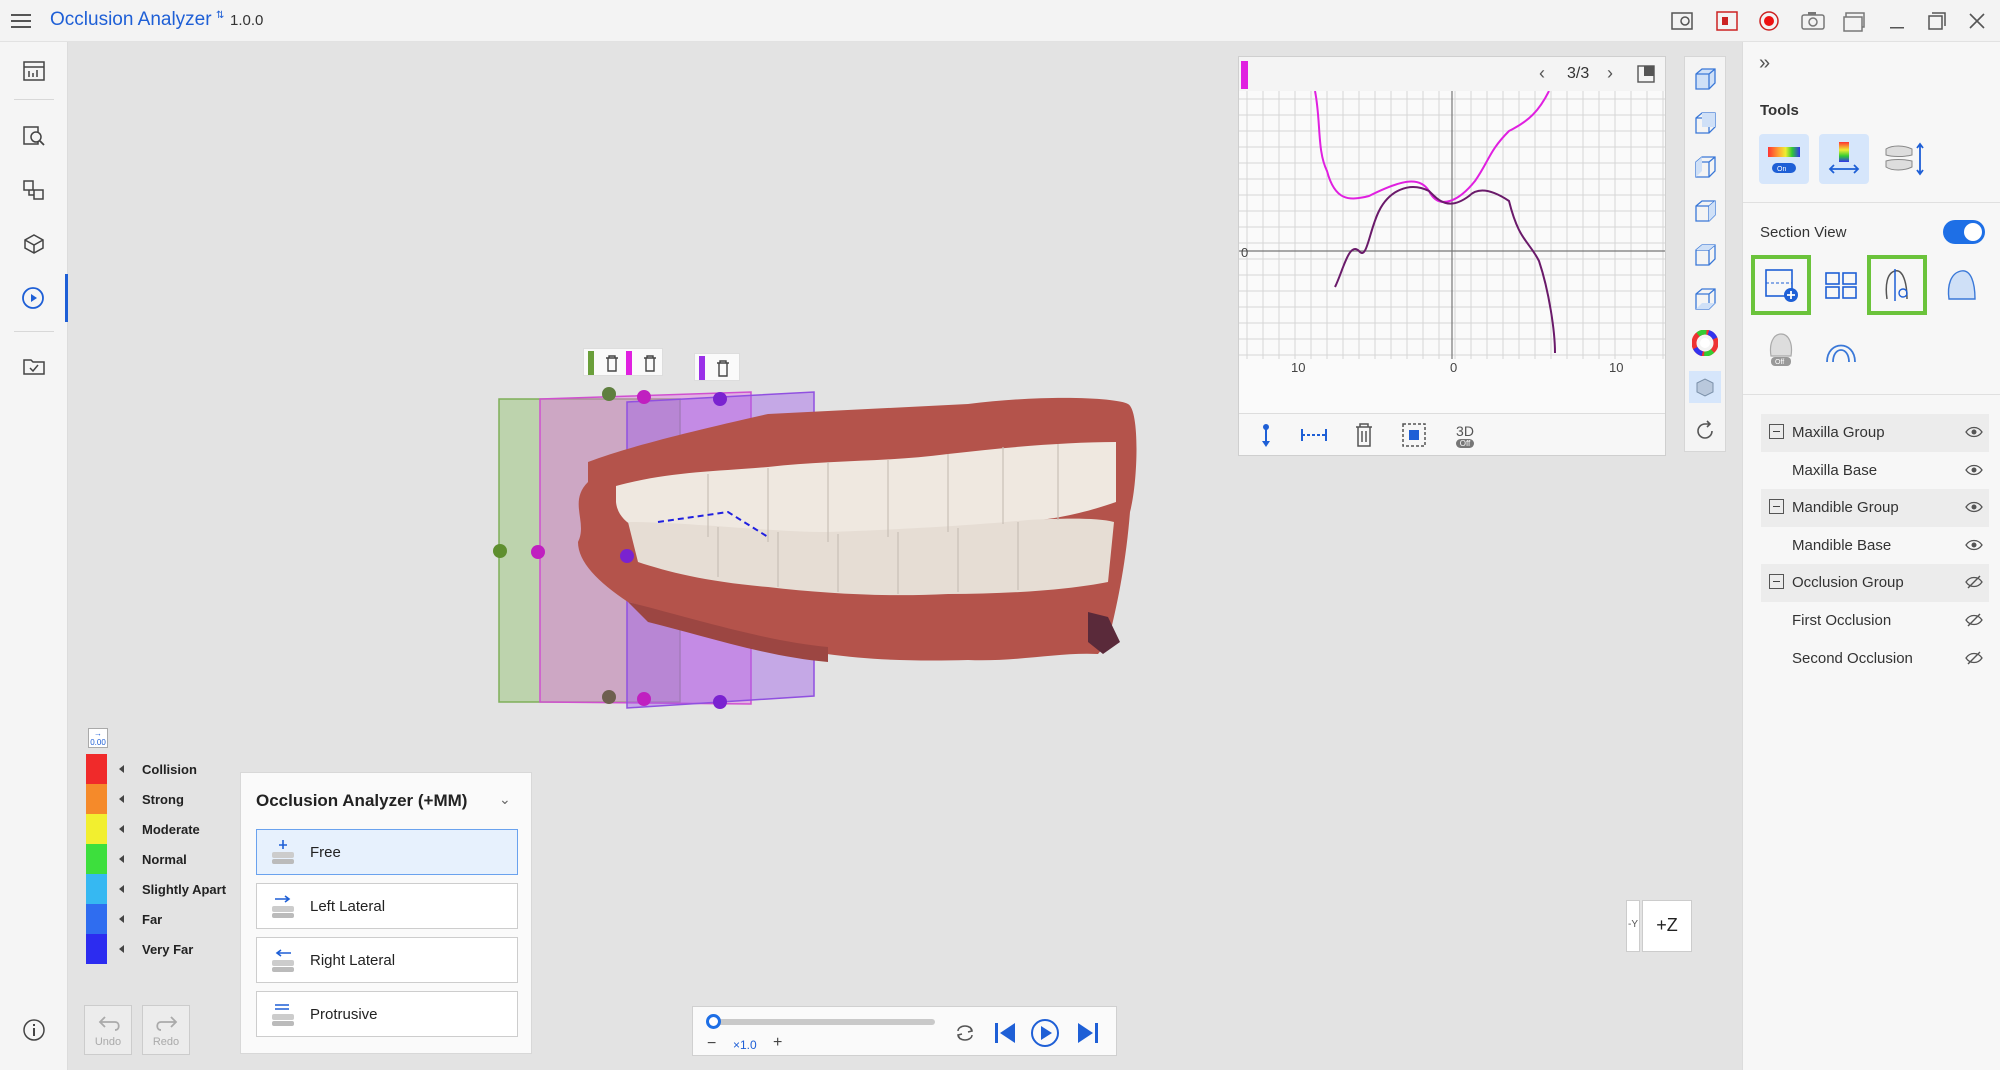  What do you see at coordinates (1977, 21) in the screenshot?
I see `close-icon` at bounding box center [1977, 21].